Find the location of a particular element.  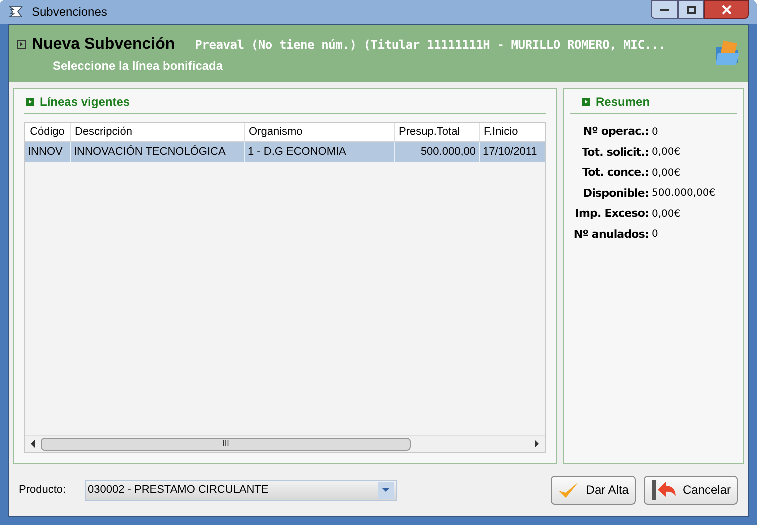

scroll-left-icon is located at coordinates (33, 444).